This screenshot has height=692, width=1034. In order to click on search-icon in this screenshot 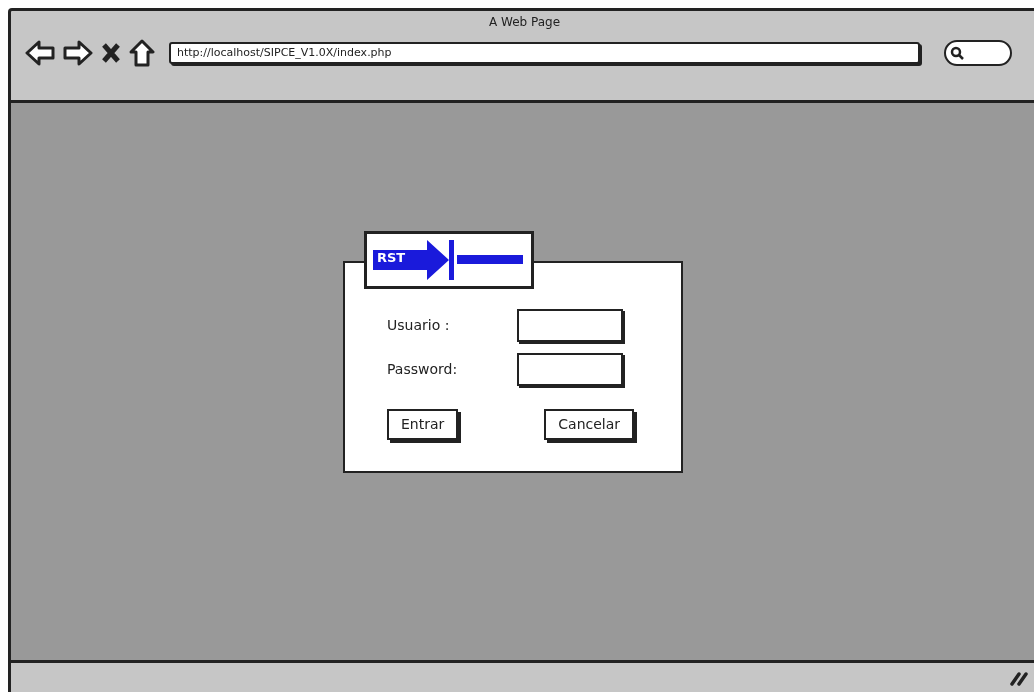, I will do `click(957, 53)`.